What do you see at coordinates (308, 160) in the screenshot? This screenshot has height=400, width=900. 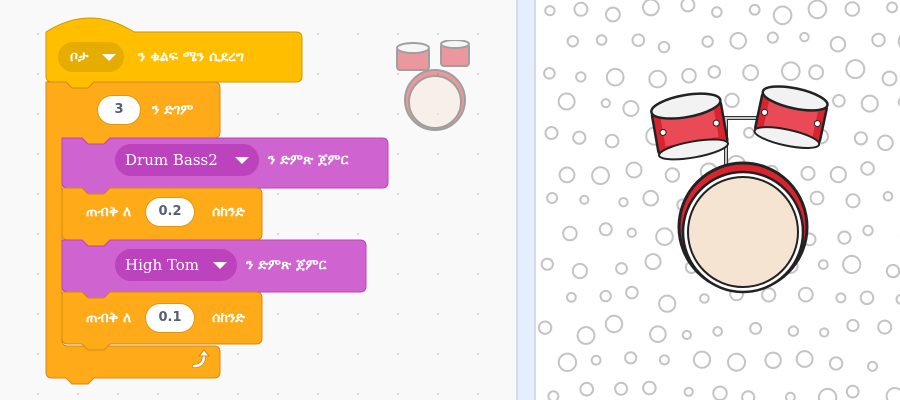 I see `play-drum-1-label: ን ድምጽ ጀምር` at bounding box center [308, 160].